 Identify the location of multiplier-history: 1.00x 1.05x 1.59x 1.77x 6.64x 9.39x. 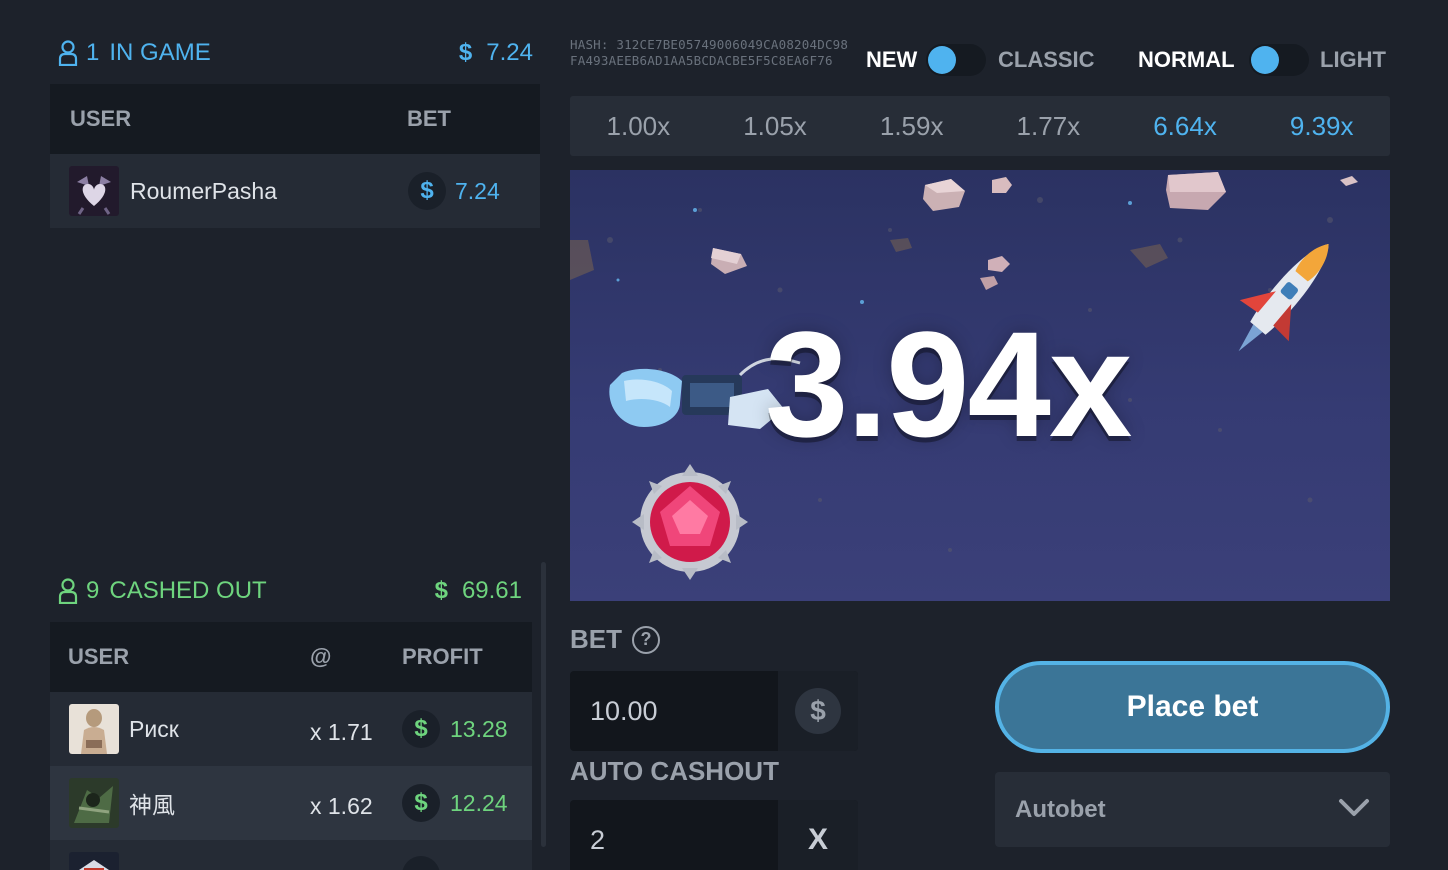
(980, 126).